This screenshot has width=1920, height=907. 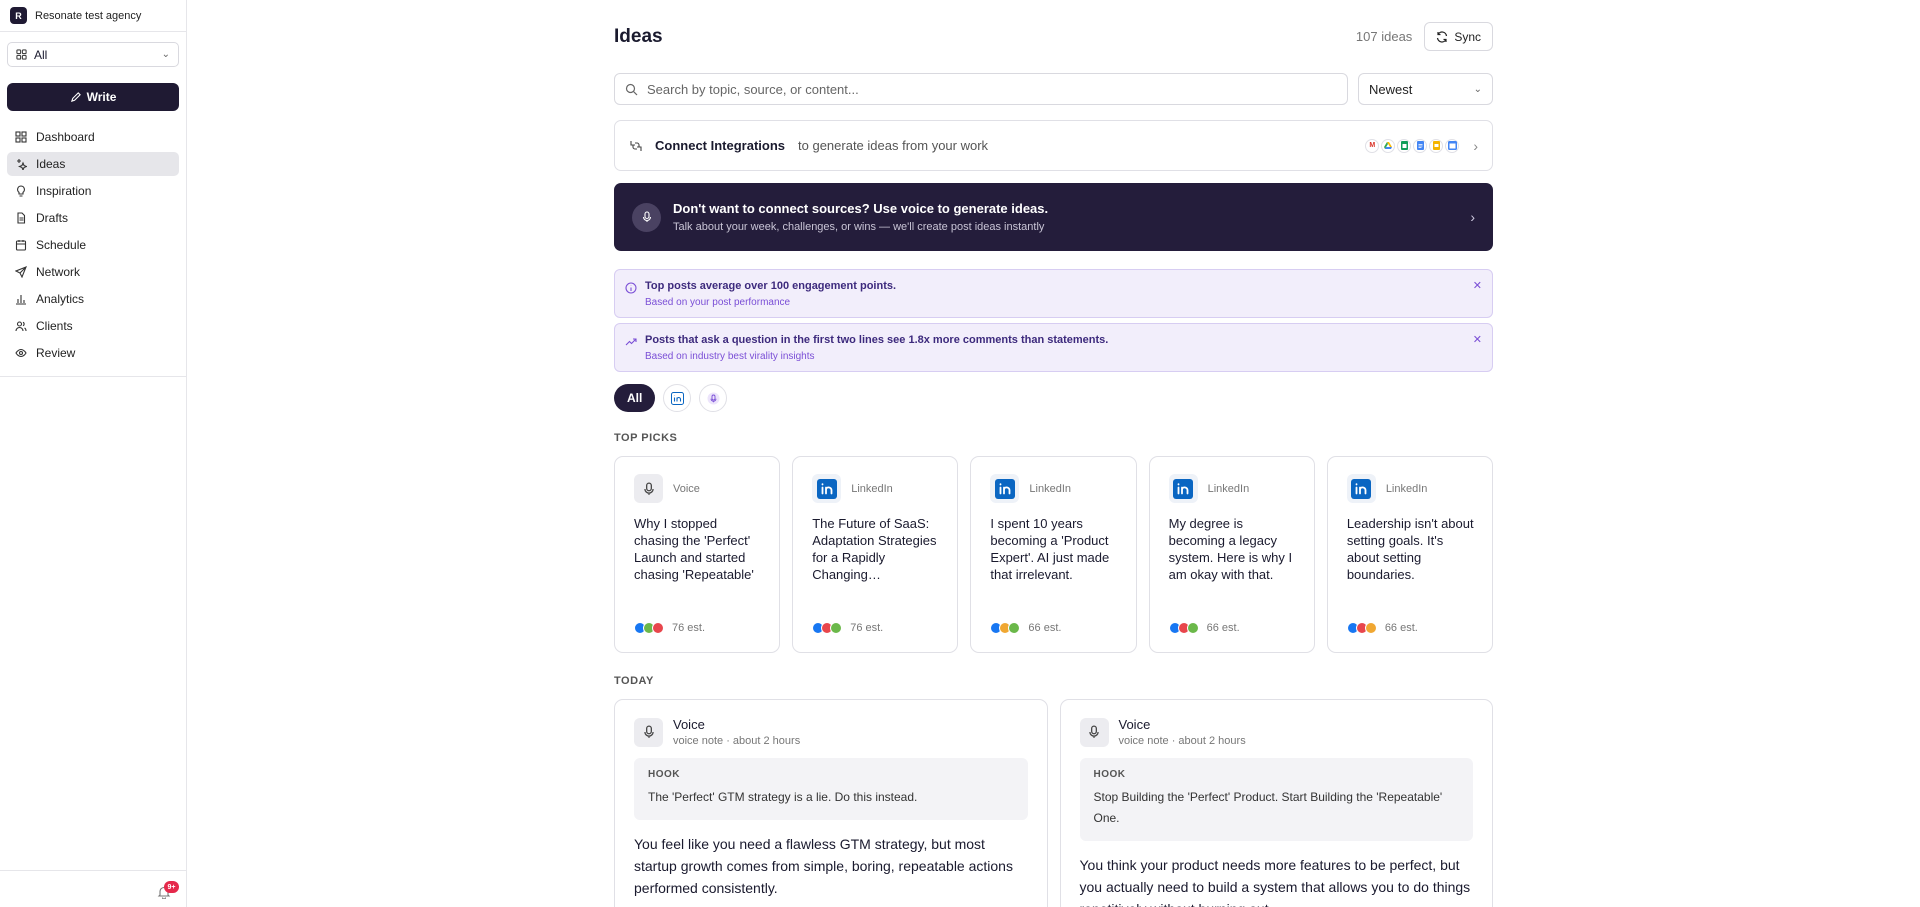 What do you see at coordinates (1045, 628) in the screenshot?
I see `engagement-estimate: 66 est.` at bounding box center [1045, 628].